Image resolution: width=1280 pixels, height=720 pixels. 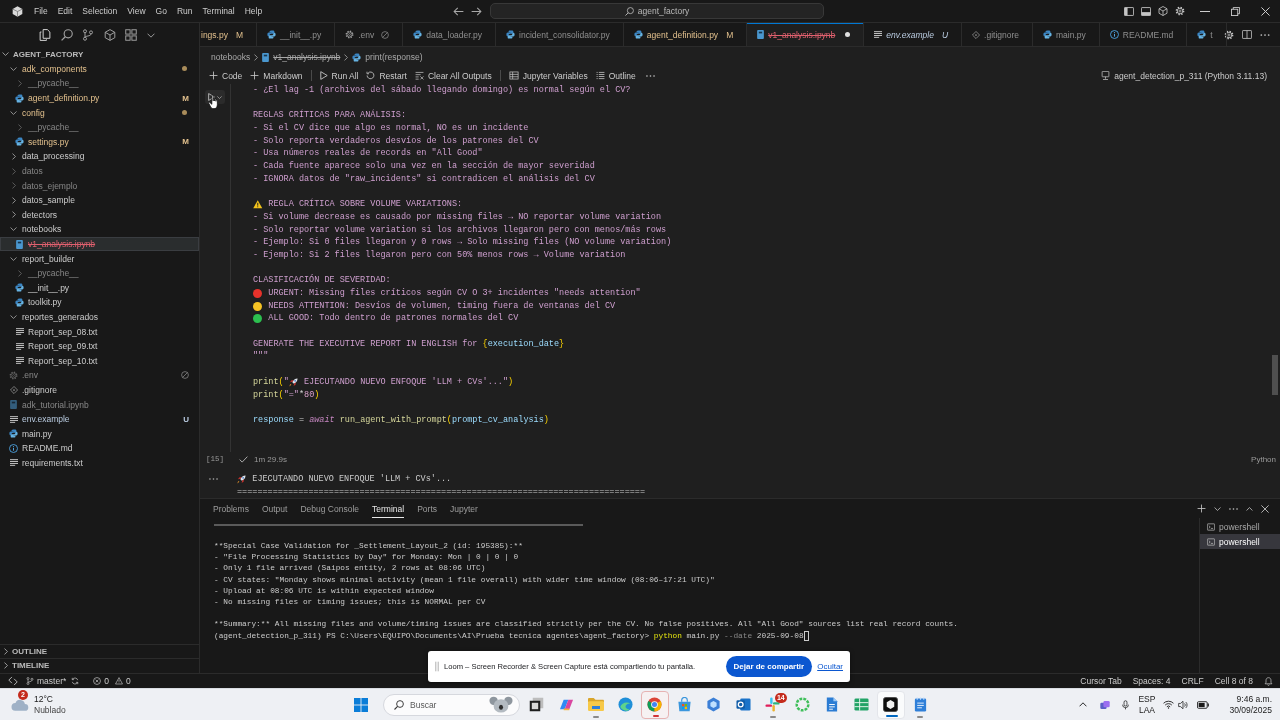 What do you see at coordinates (458, 11) in the screenshot?
I see `back-arrow-icon` at bounding box center [458, 11].